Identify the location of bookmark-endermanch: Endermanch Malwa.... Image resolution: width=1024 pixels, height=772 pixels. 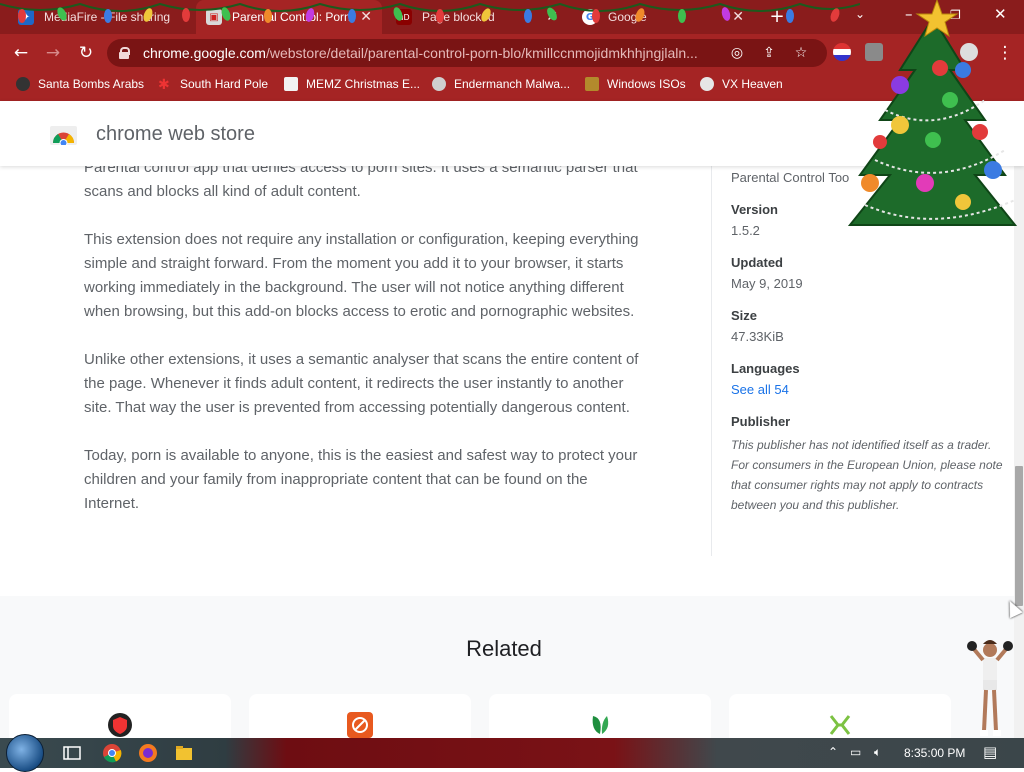
(501, 84).